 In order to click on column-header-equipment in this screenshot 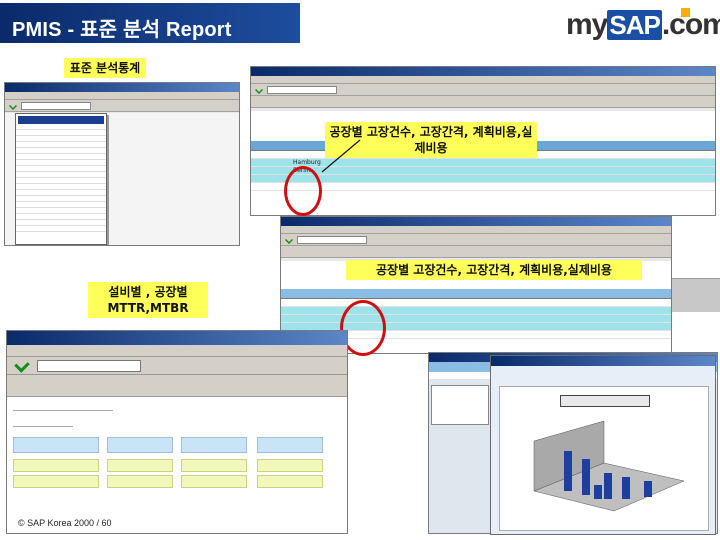, I will do `click(56, 445)`.